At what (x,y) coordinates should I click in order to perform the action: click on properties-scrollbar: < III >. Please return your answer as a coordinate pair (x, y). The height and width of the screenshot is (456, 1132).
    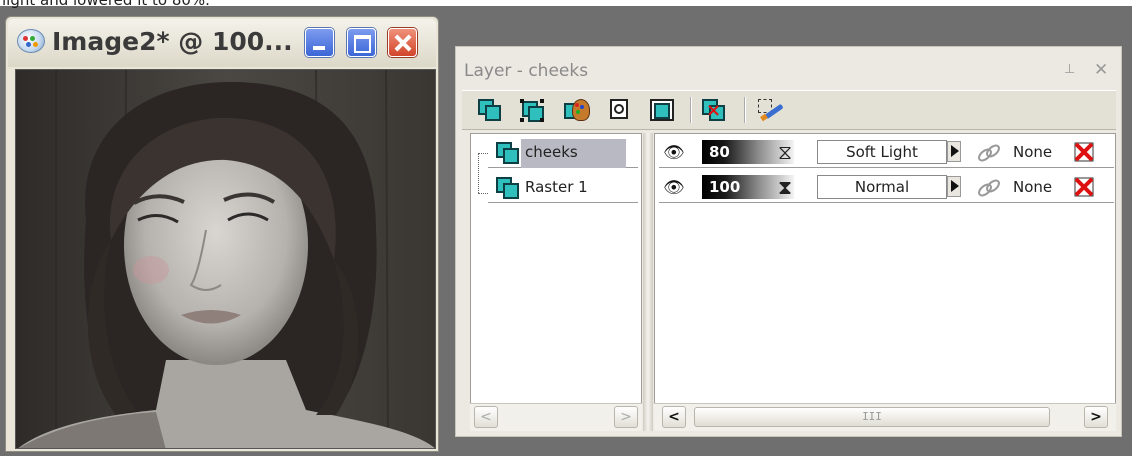
    Looking at the image, I should click on (885, 417).